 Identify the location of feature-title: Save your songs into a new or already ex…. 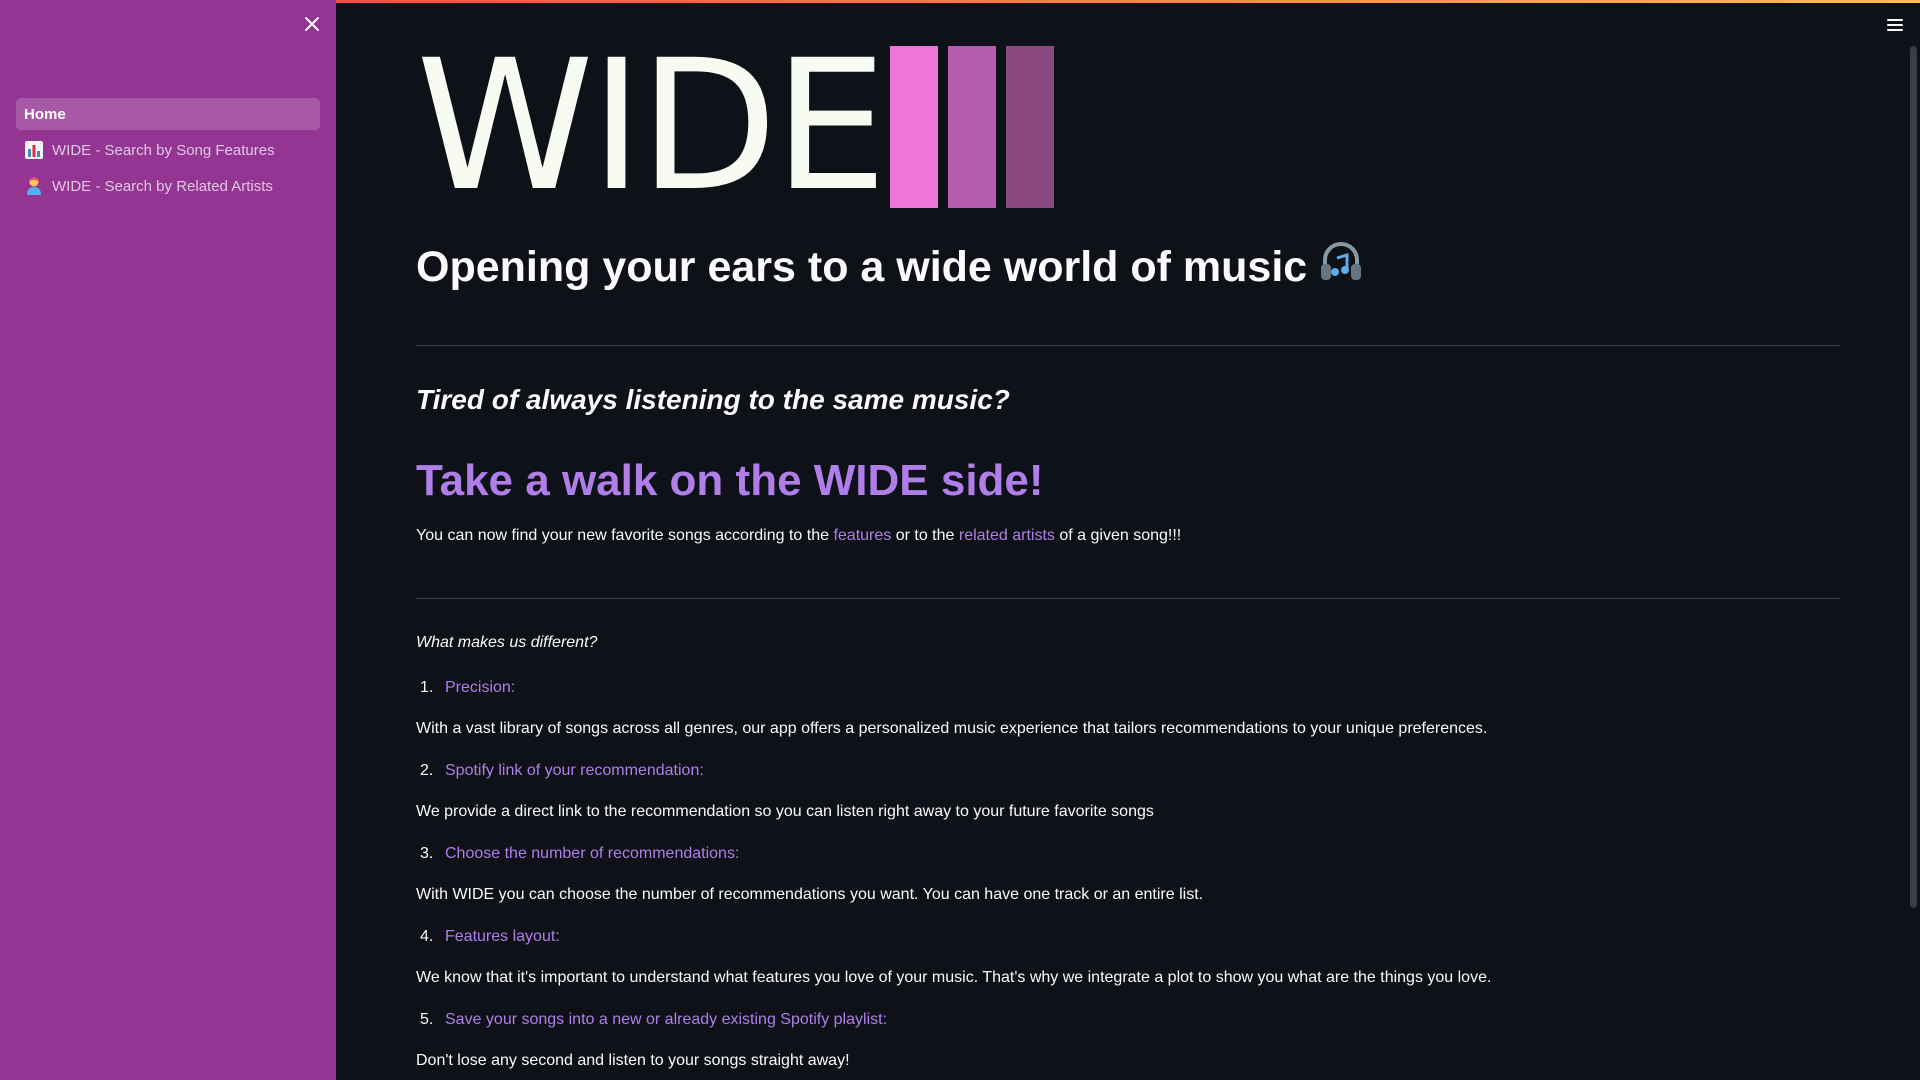
(666, 1019).